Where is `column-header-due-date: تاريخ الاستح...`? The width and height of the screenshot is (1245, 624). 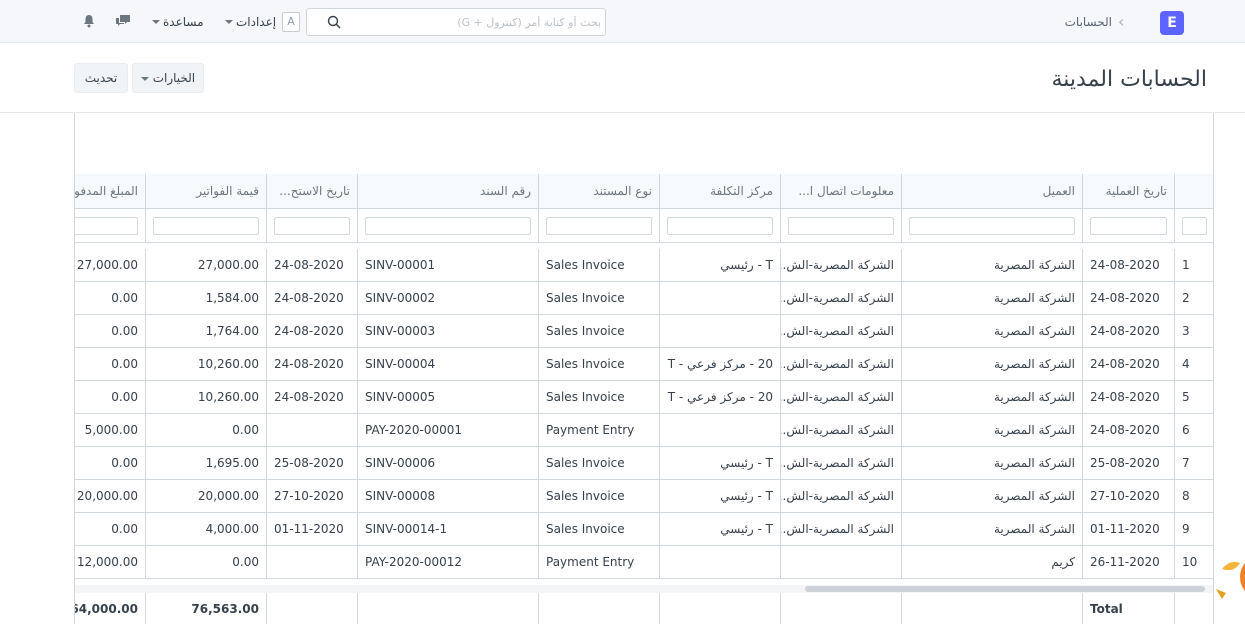 column-header-due-date: تاريخ الاستح... is located at coordinates (312, 191).